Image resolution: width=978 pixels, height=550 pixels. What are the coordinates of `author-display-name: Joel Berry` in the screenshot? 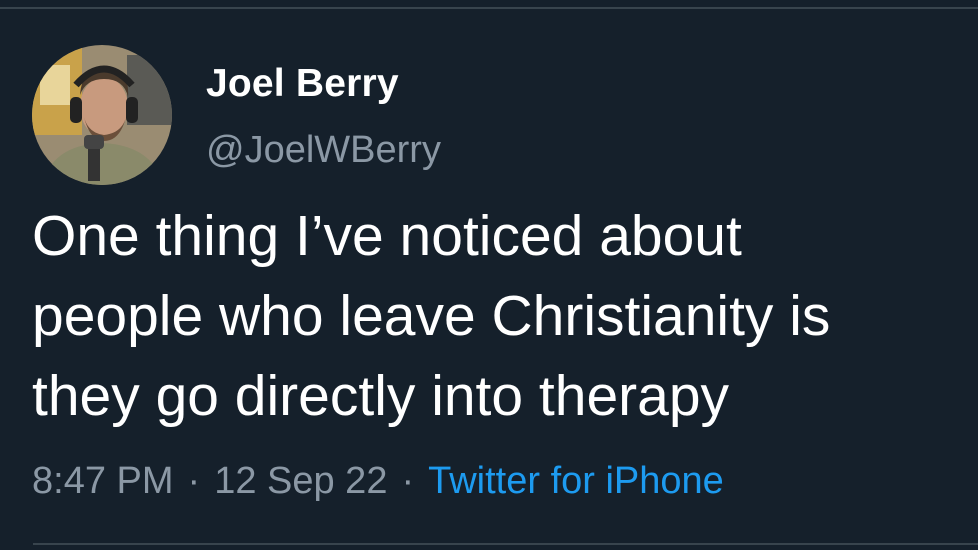 It's located at (302, 84).